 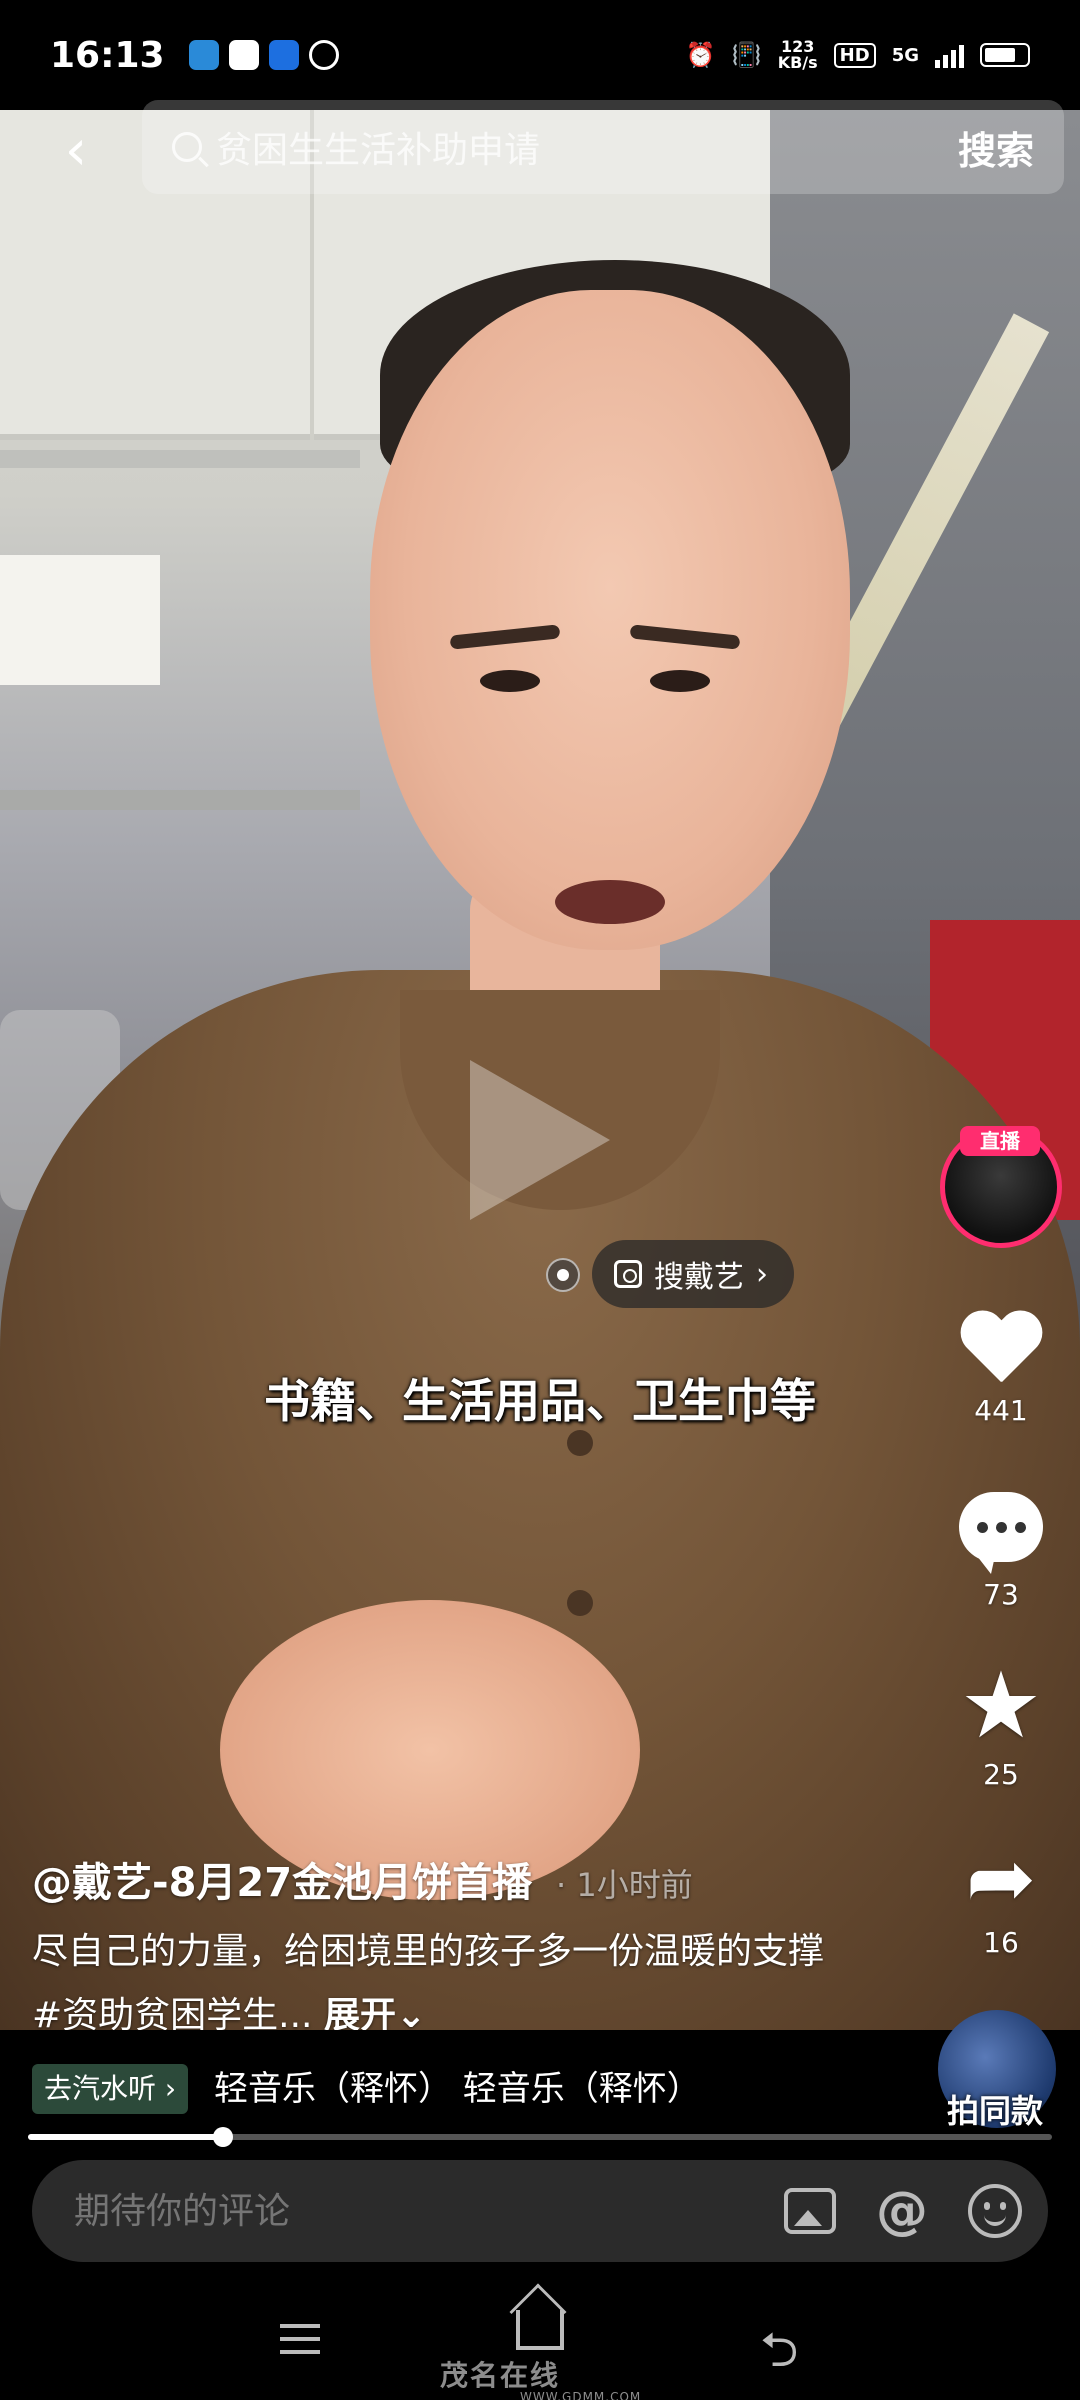 What do you see at coordinates (581, 2395) in the screenshot?
I see `watermark-url: WWW.GDMM.COM` at bounding box center [581, 2395].